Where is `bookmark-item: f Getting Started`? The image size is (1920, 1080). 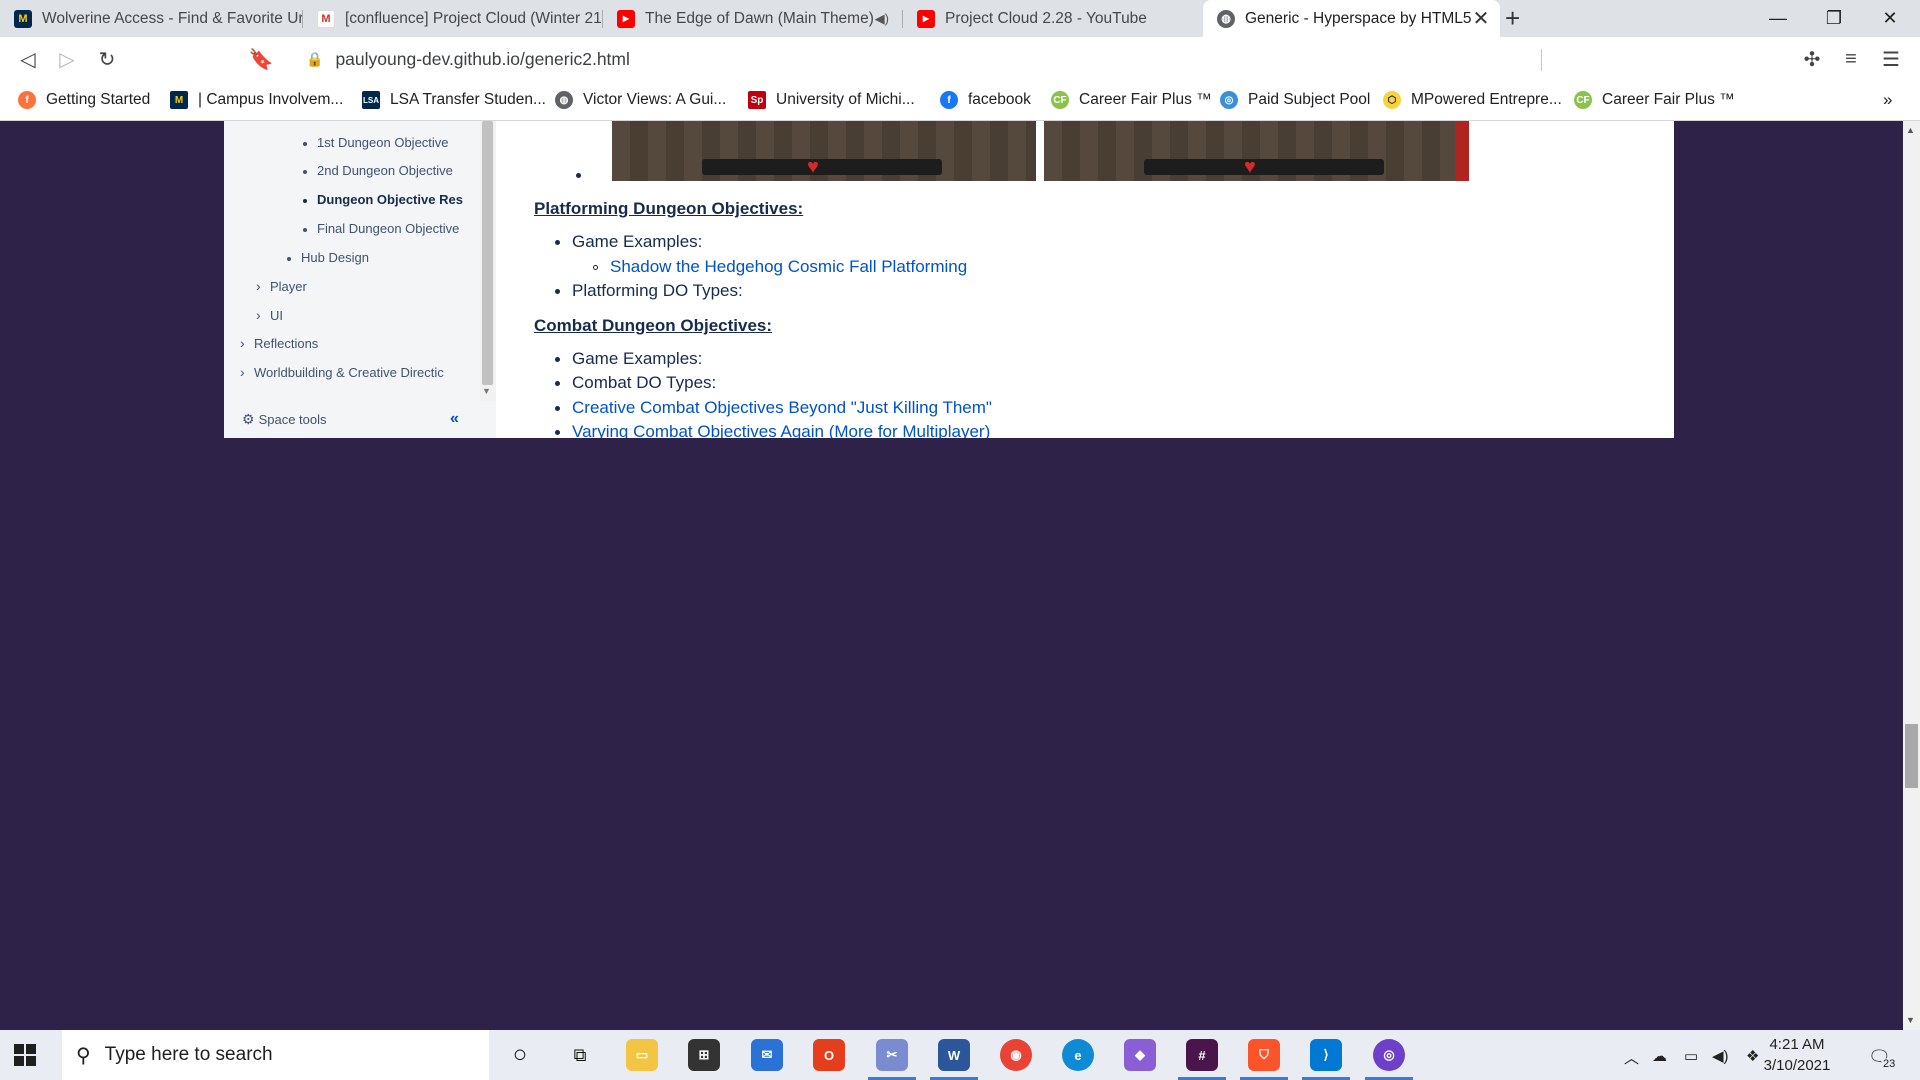
bookmark-item: f Getting Started is located at coordinates (84, 100).